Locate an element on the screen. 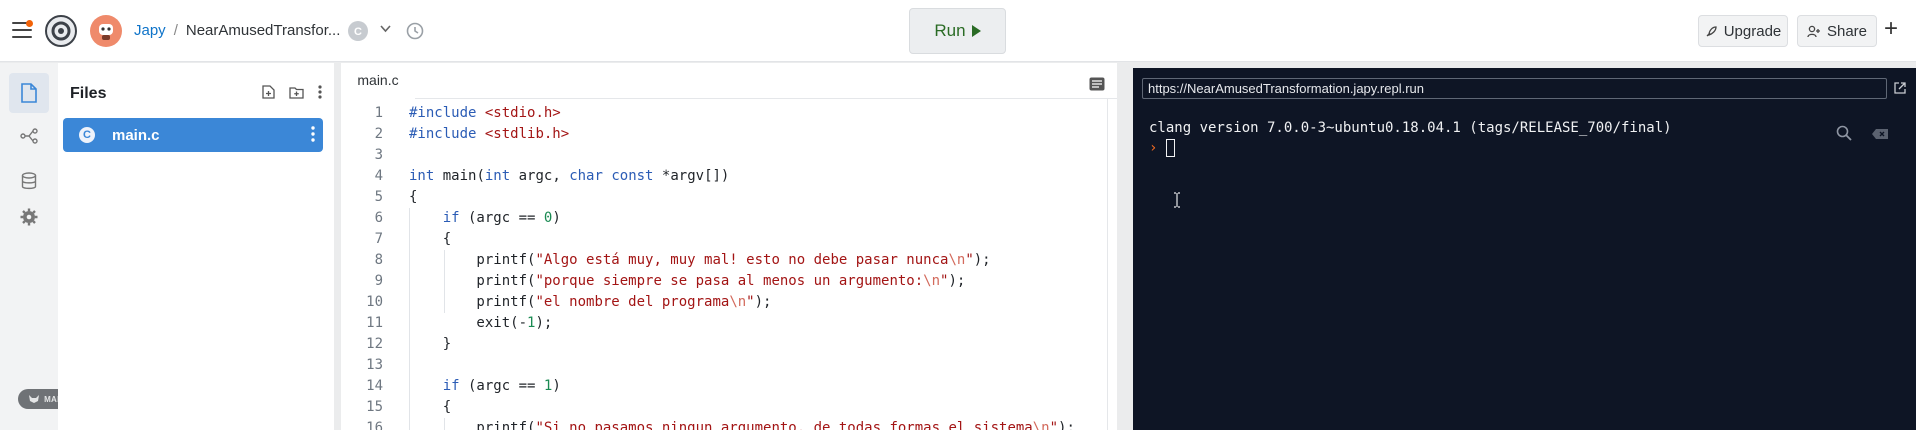 Image resolution: width=1916 pixels, height=430 pixels. clear-console-icon is located at coordinates (1880, 134).